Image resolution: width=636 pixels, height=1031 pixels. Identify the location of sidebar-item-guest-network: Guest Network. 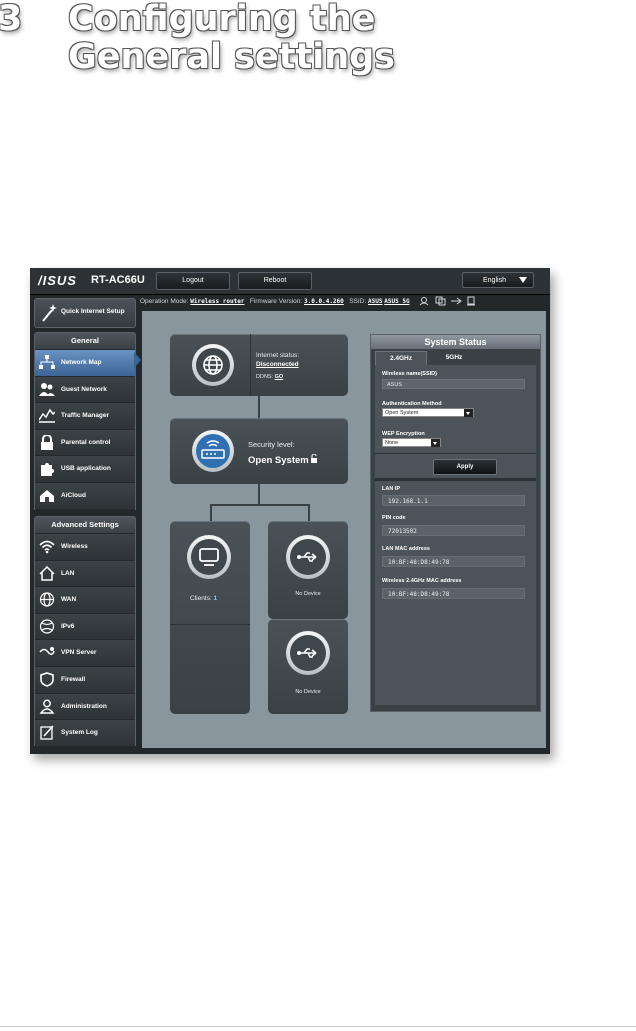
(85, 390).